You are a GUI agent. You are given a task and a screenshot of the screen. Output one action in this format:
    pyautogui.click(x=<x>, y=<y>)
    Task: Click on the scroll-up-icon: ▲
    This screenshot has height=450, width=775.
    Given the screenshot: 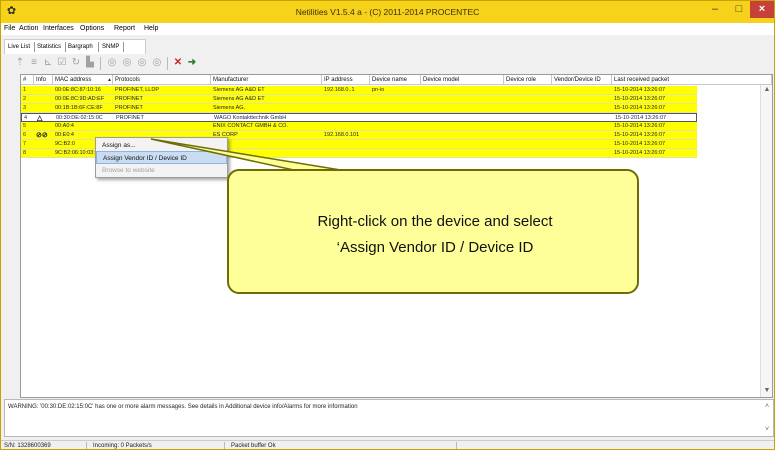 What is the action you would take?
    pyautogui.click(x=767, y=90)
    